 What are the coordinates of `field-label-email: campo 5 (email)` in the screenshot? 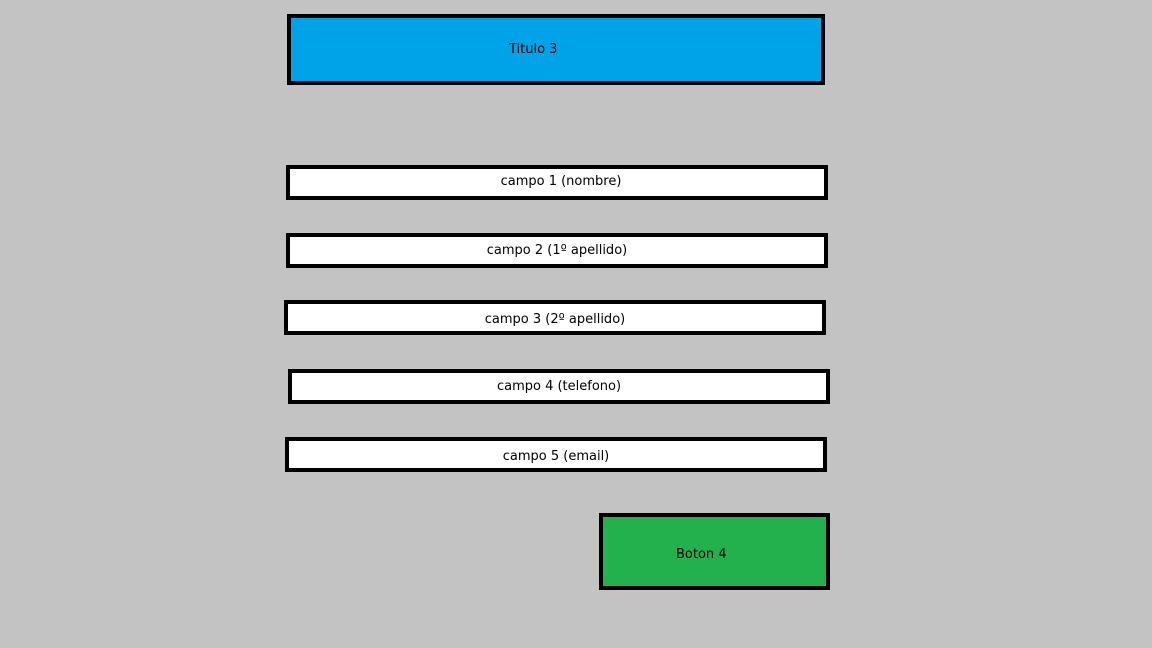 It's located at (556, 456).